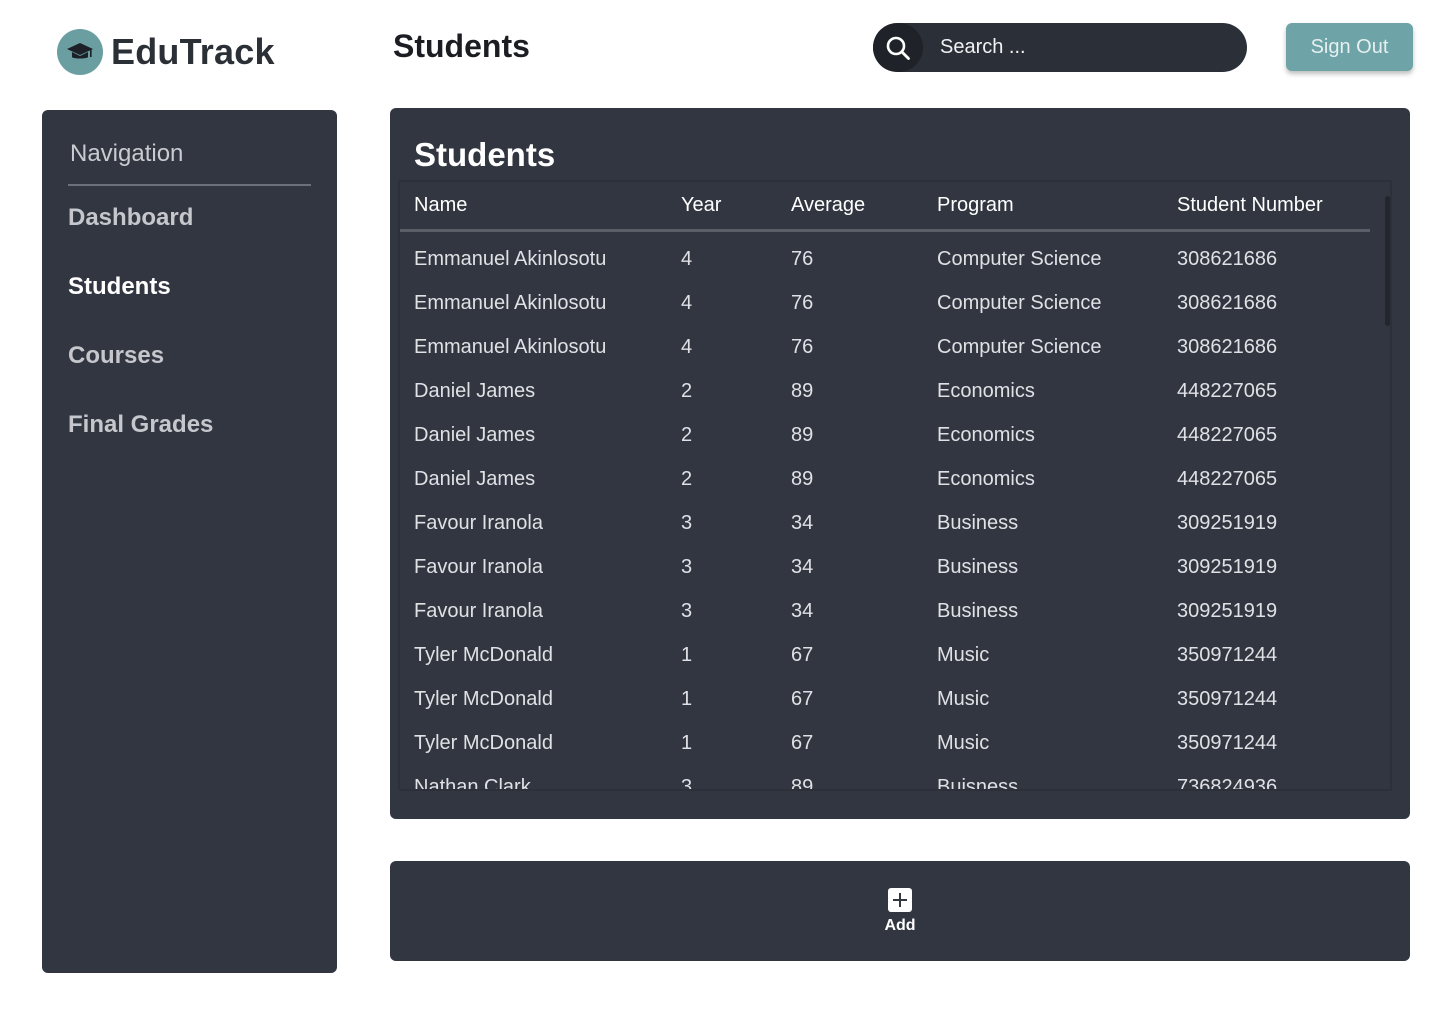 This screenshot has width=1440, height=1024. Describe the element at coordinates (189, 185) in the screenshot. I see `nav-divider` at that location.